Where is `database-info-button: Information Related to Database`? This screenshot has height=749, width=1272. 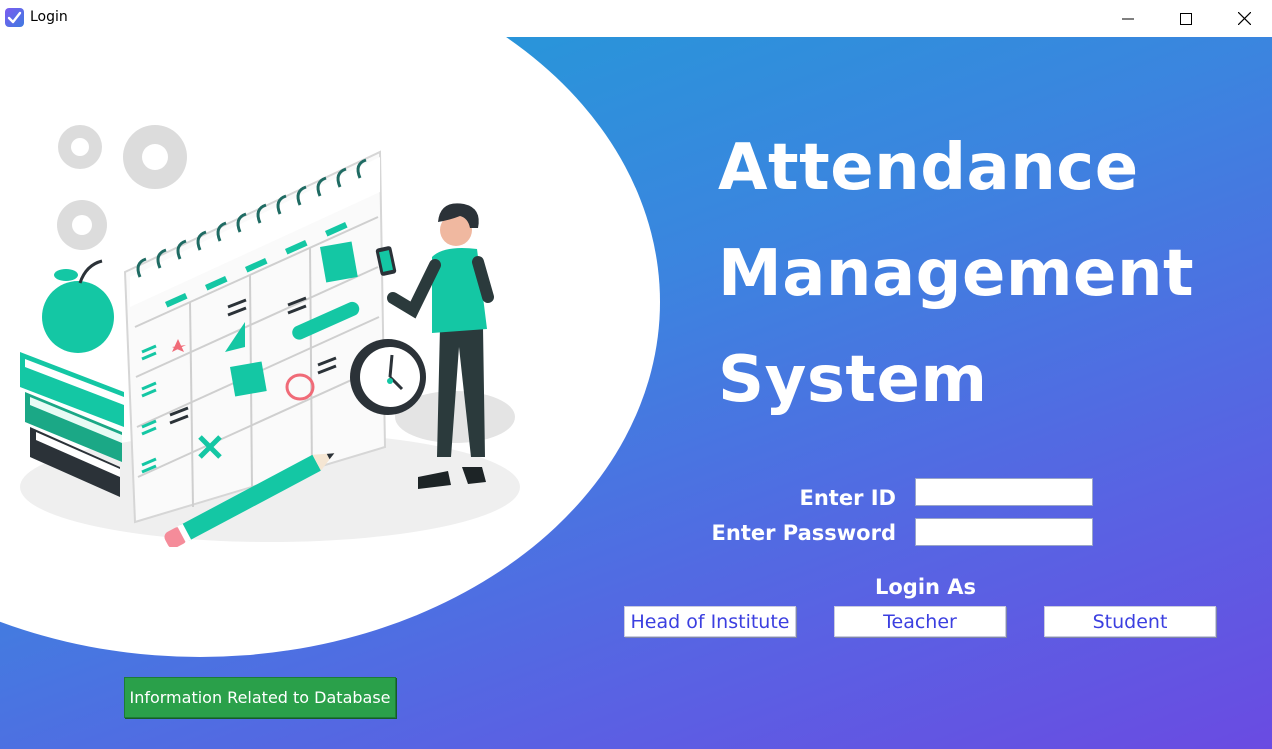 database-info-button: Information Related to Database is located at coordinates (260, 697).